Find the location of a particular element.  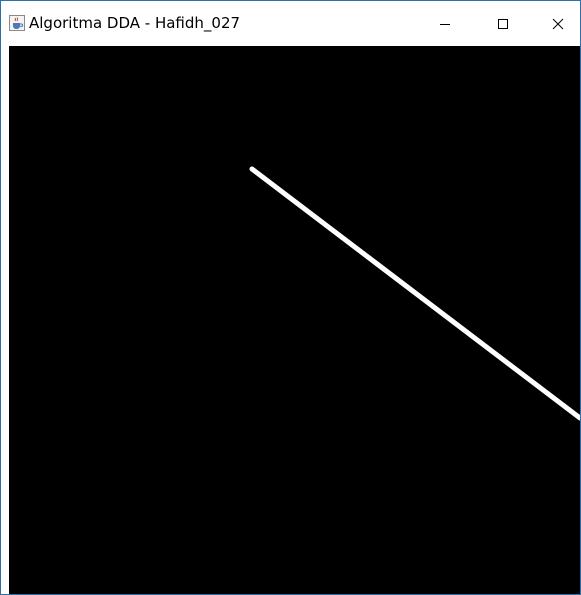

close-button is located at coordinates (558, 23).